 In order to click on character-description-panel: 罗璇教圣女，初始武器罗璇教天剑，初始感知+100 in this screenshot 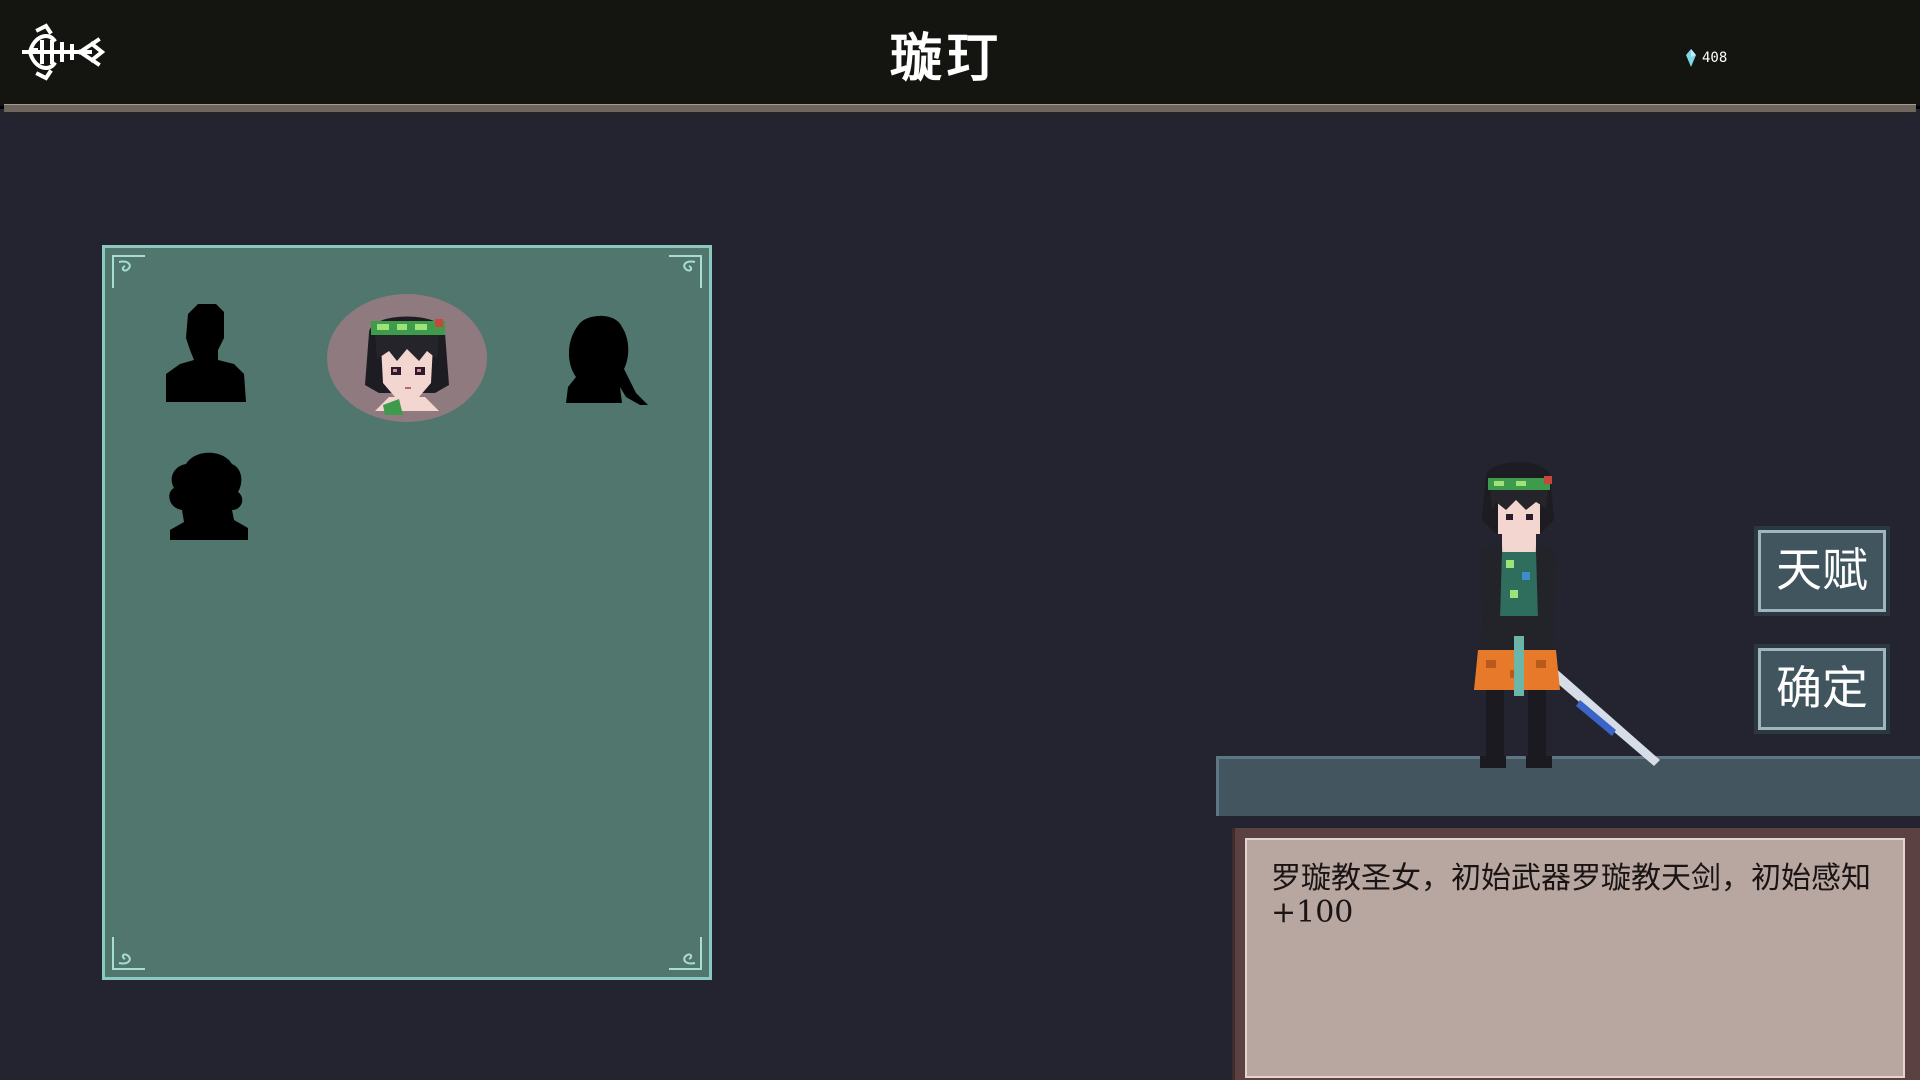, I will do `click(1576, 954)`.